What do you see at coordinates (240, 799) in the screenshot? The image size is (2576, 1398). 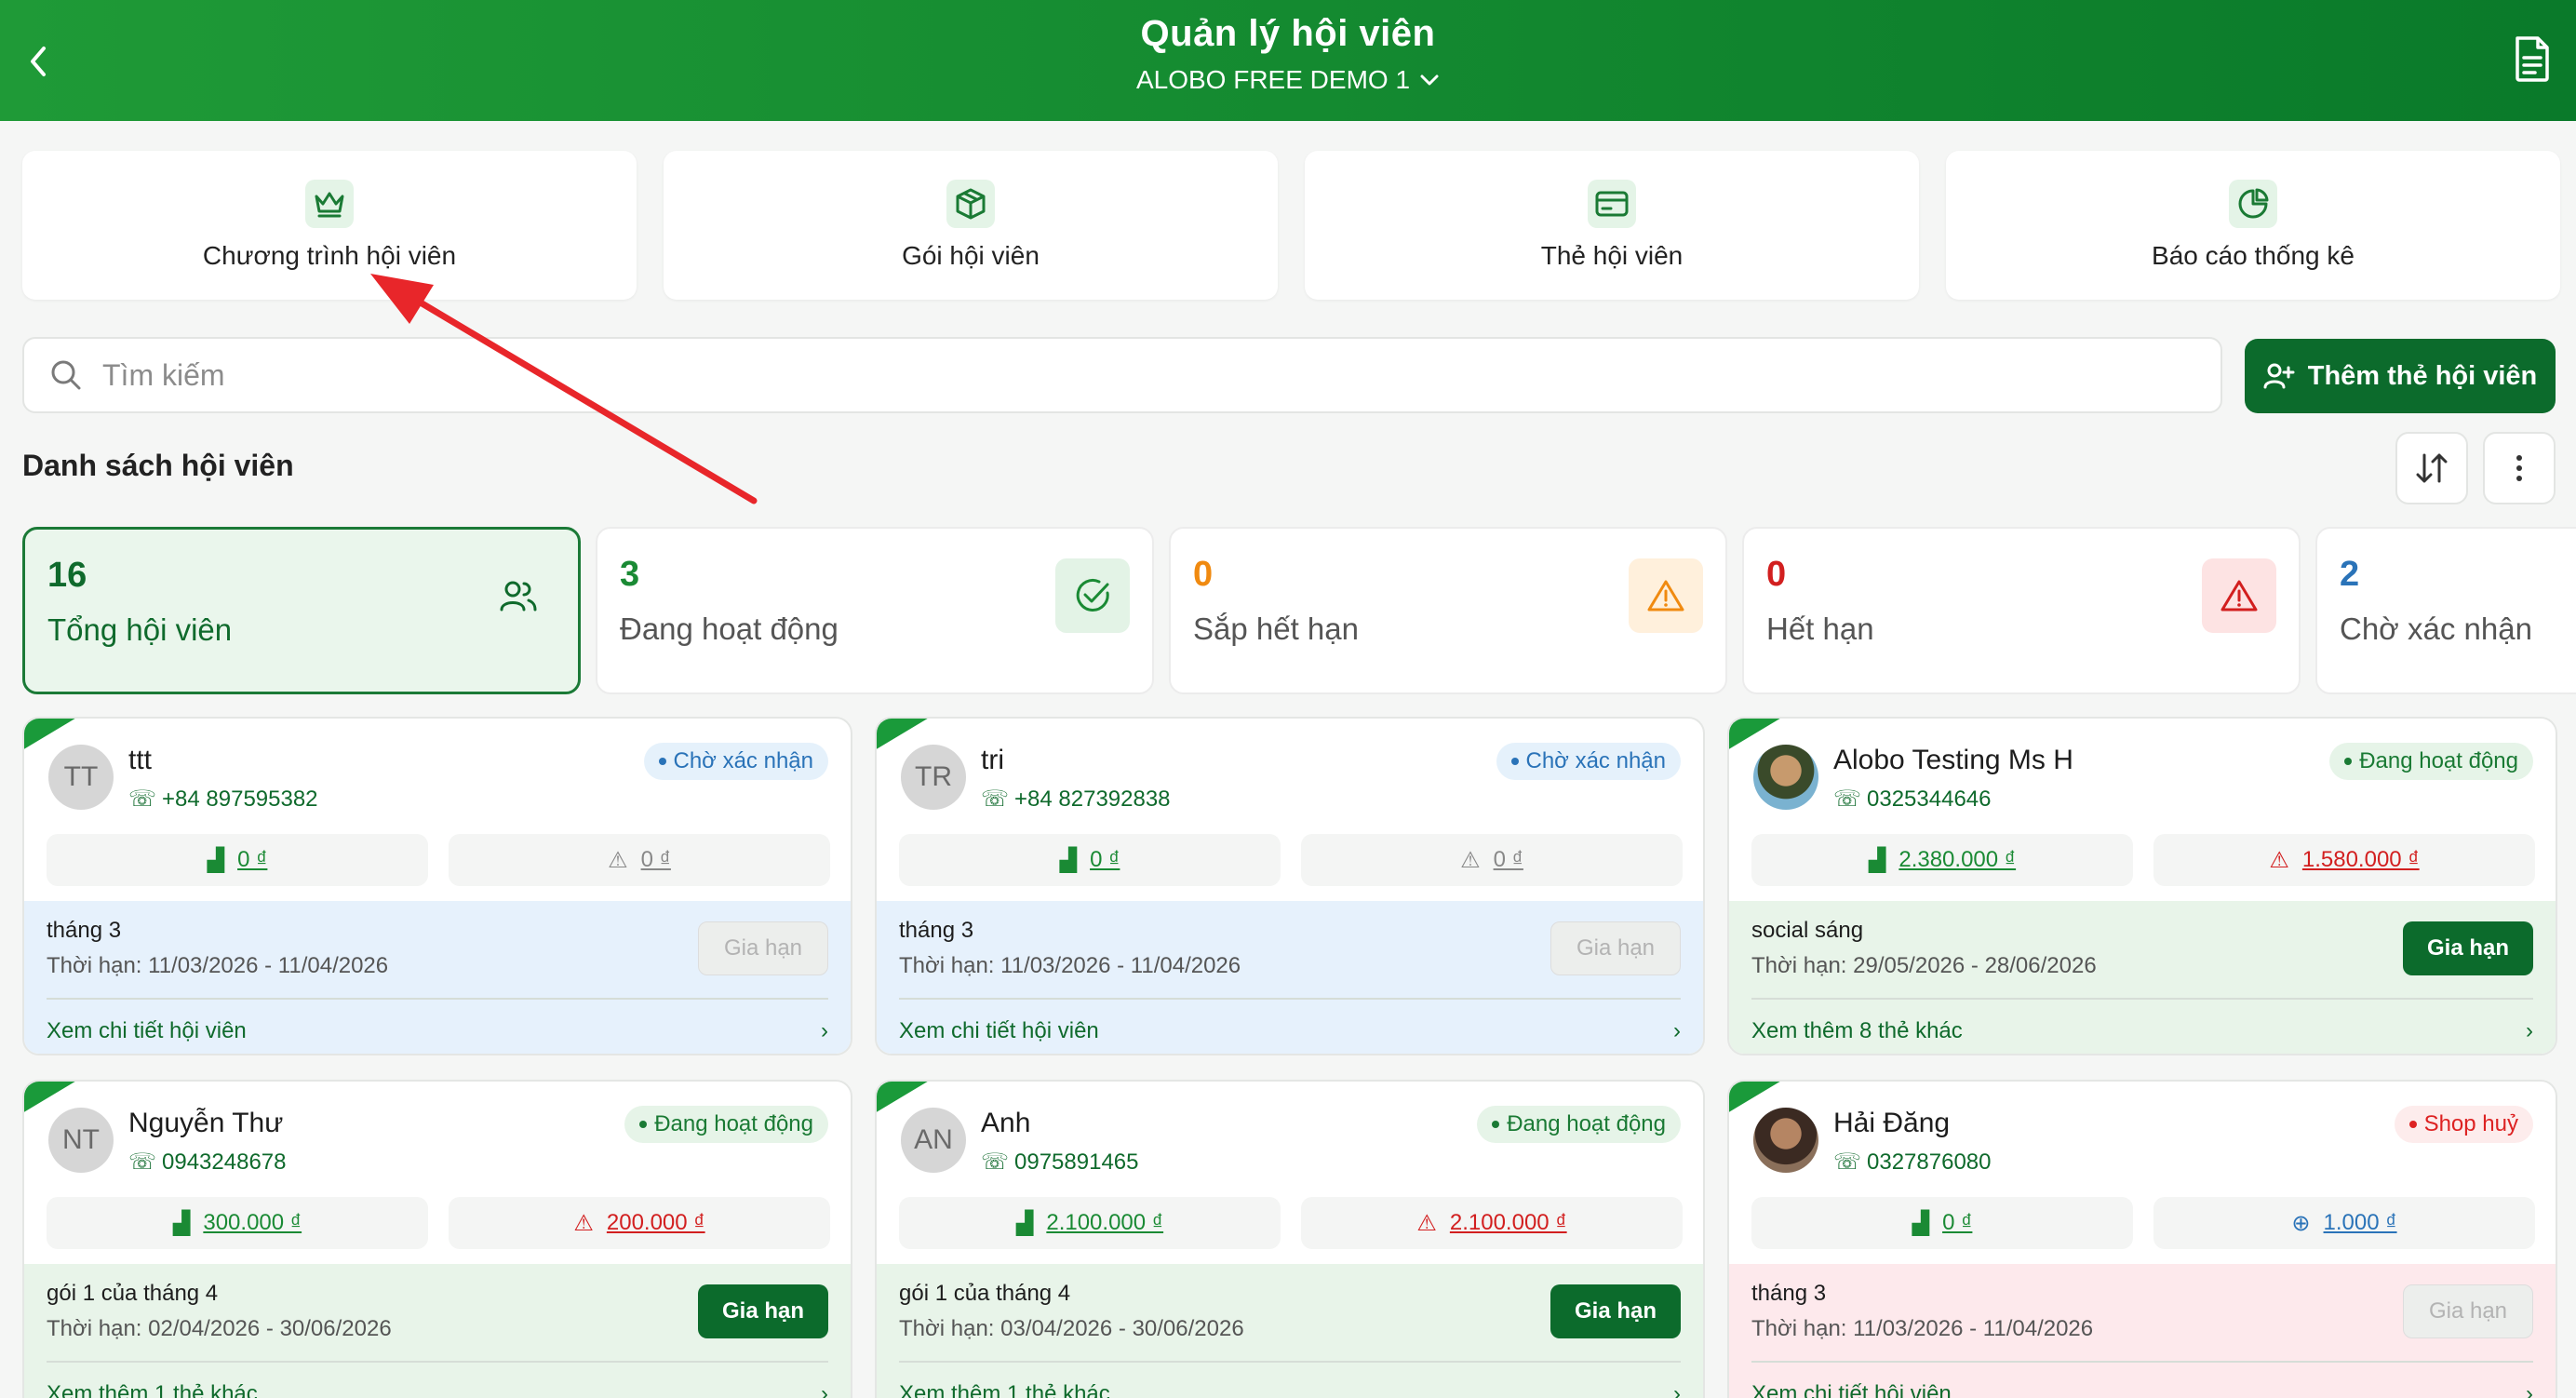 I see `phone-number: +84 897595382` at bounding box center [240, 799].